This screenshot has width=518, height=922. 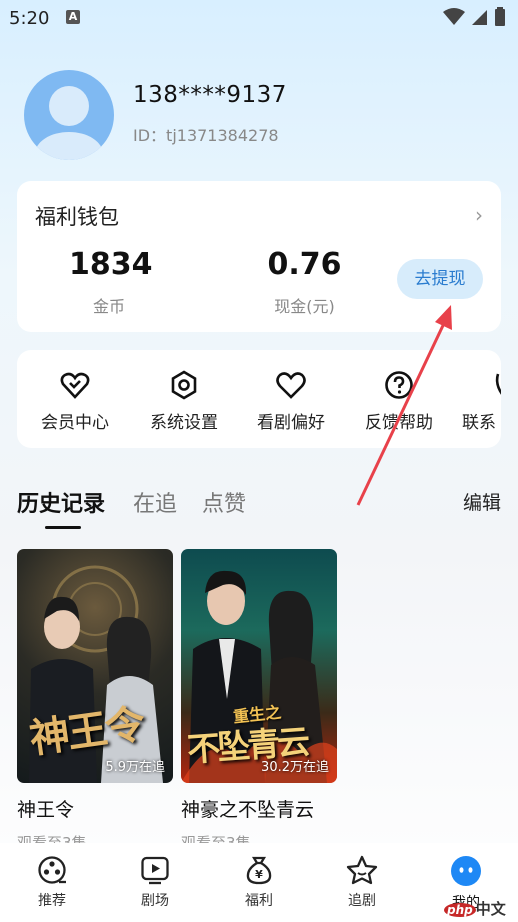 I want to click on drama-card: 神王令 5.9万在追 神王令 观看至3集, so click(x=95, y=701).